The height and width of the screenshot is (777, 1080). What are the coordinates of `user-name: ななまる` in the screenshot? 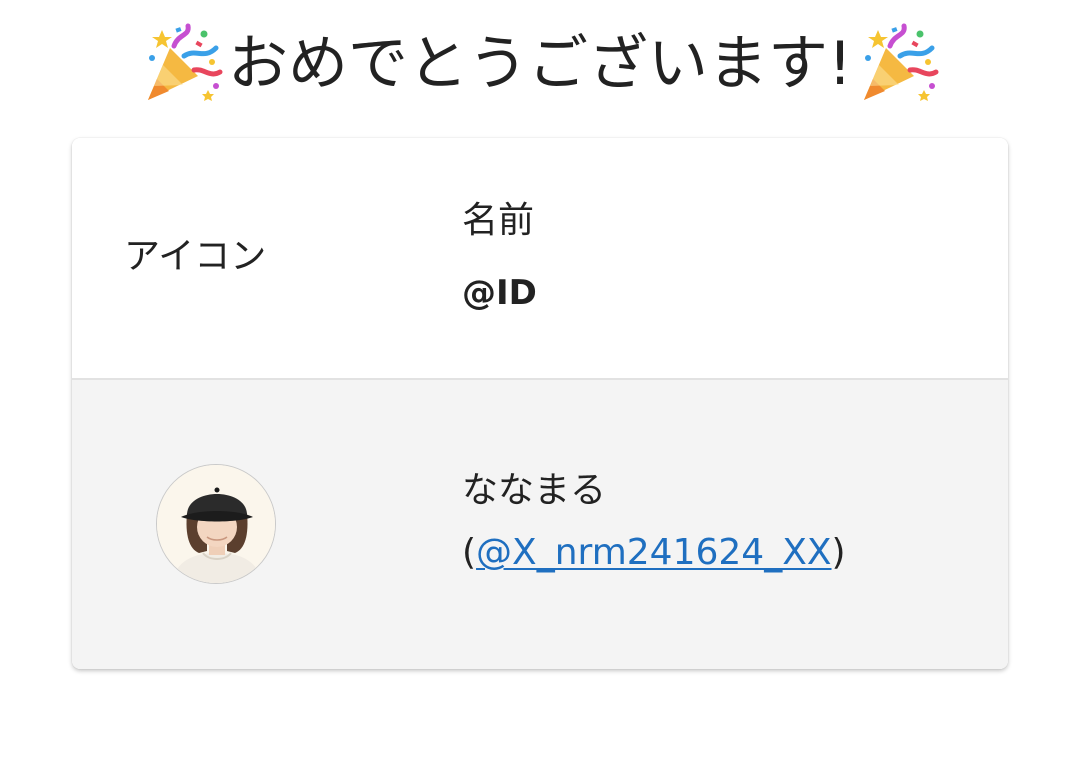 It's located at (534, 490).